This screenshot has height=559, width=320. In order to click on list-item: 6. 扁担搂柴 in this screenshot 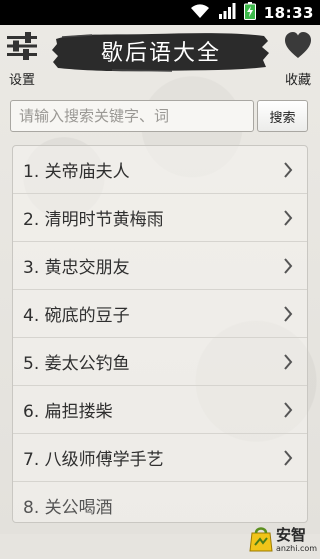, I will do `click(160, 410)`.